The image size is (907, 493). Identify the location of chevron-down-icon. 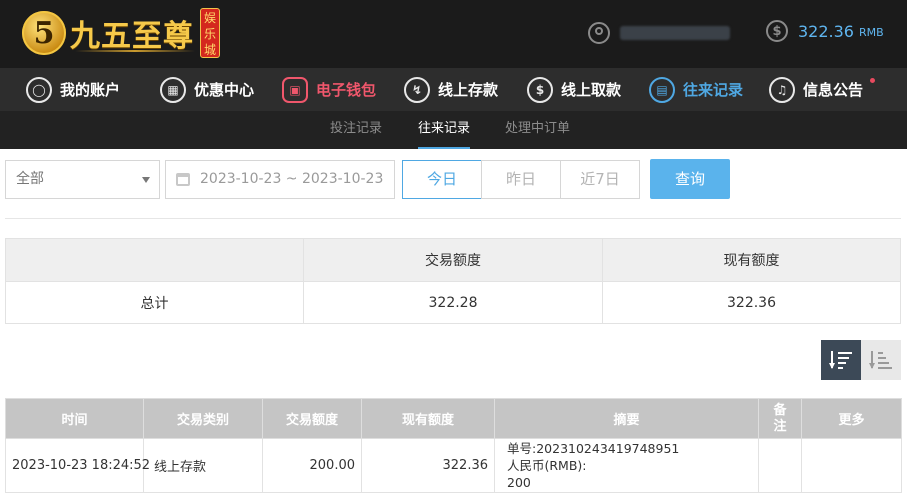
(146, 180).